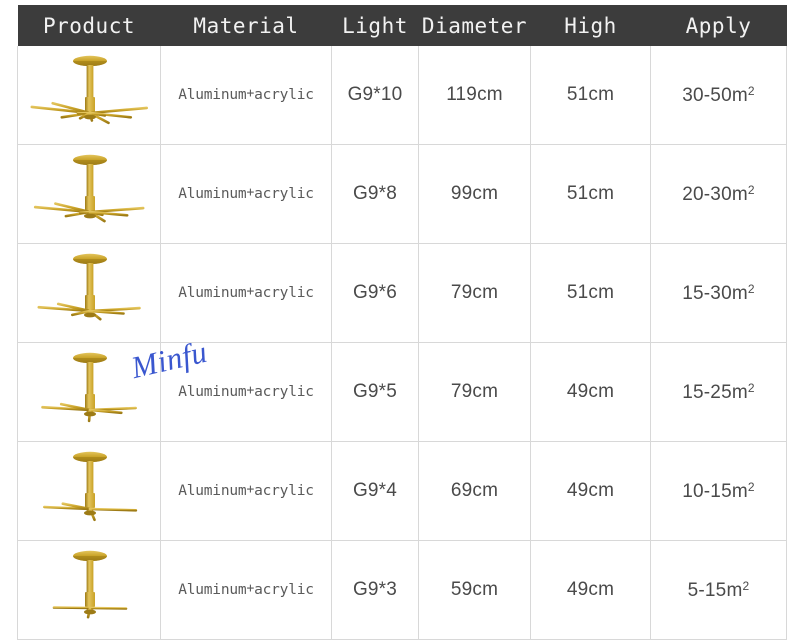 The height and width of the screenshot is (643, 800). I want to click on cell-apply: 20-30m2, so click(718, 194).